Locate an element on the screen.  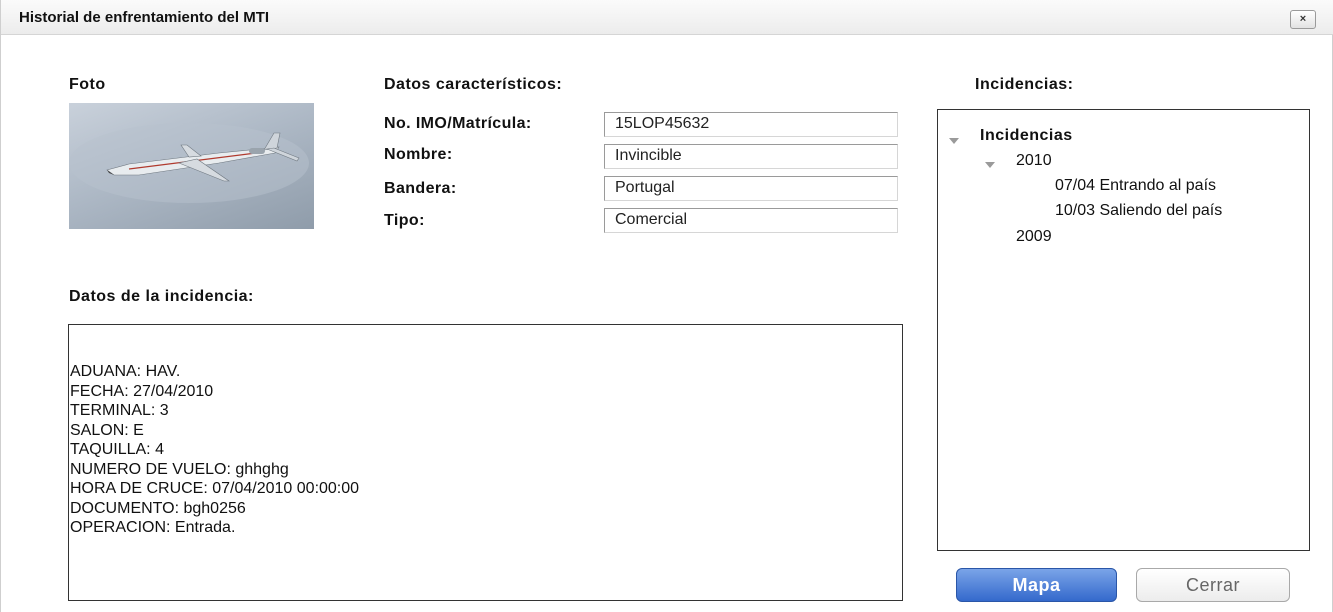
close-button: × is located at coordinates (1303, 19).